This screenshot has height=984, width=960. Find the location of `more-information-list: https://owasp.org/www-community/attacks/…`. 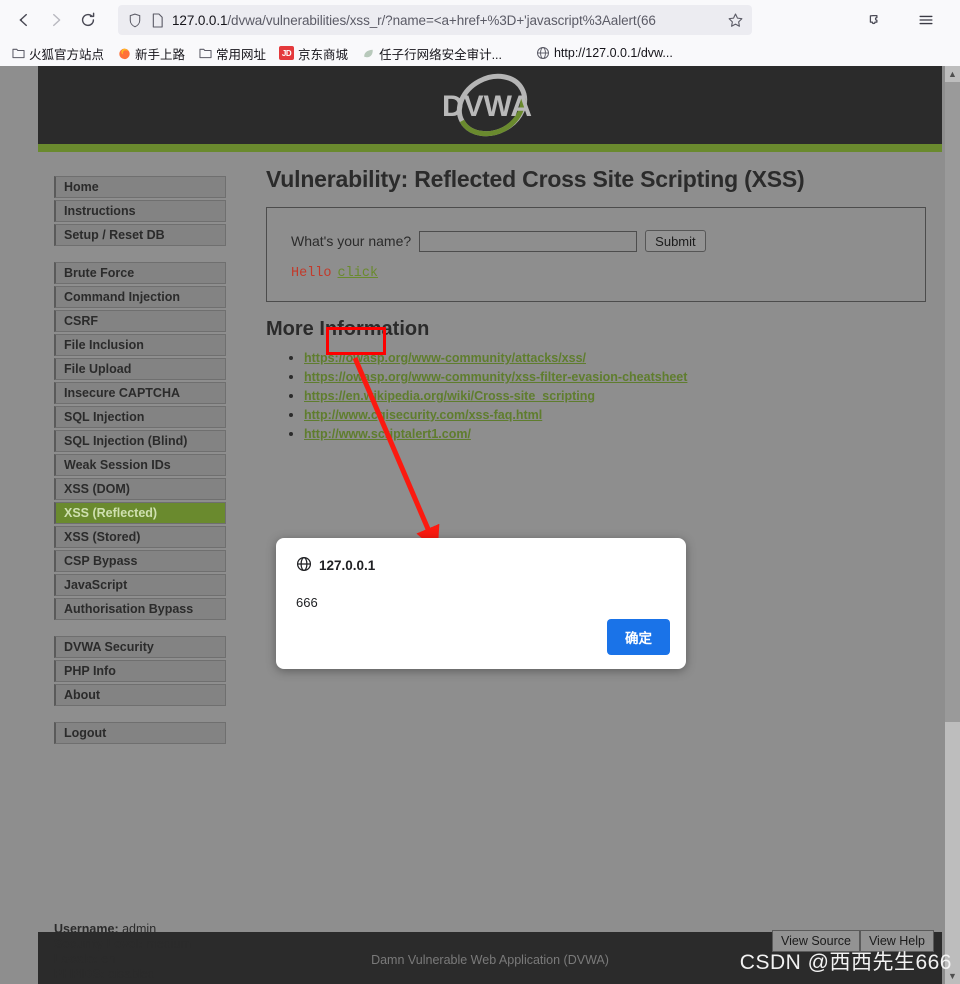

more-information-list: https://owasp.org/www-community/attacks/… is located at coordinates (596, 396).